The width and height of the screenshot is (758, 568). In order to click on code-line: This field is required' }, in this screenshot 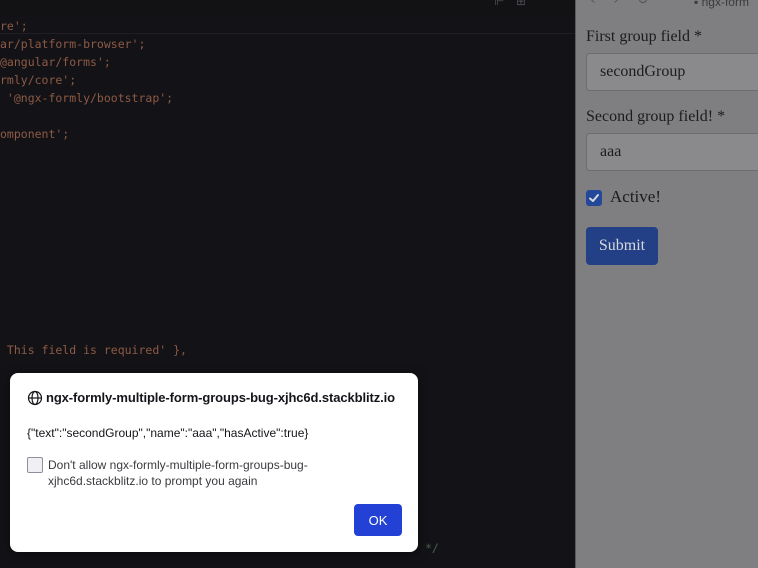, I will do `click(93, 350)`.